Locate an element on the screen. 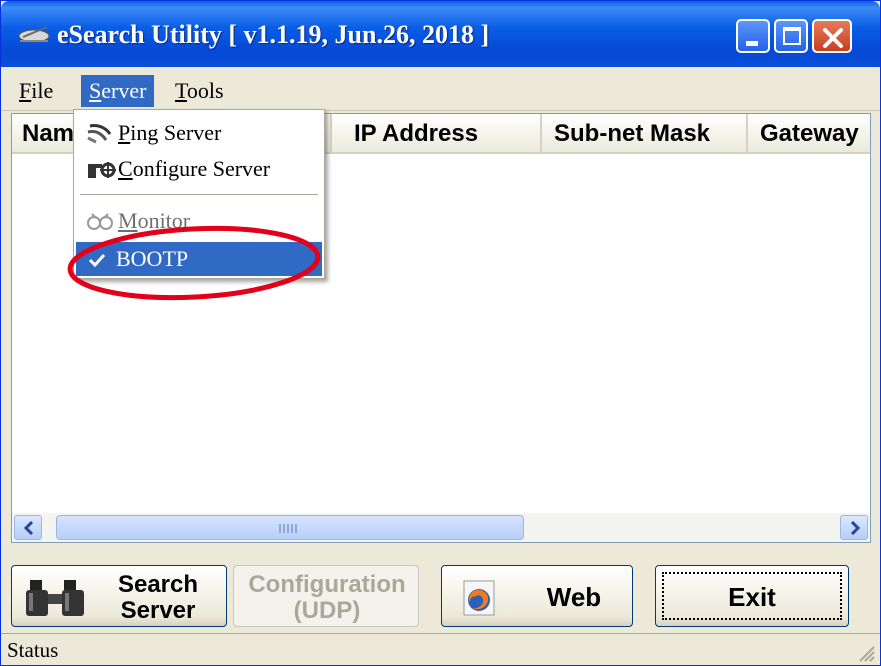 The width and height of the screenshot is (881, 666). minimize-icon is located at coordinates (752, 43).